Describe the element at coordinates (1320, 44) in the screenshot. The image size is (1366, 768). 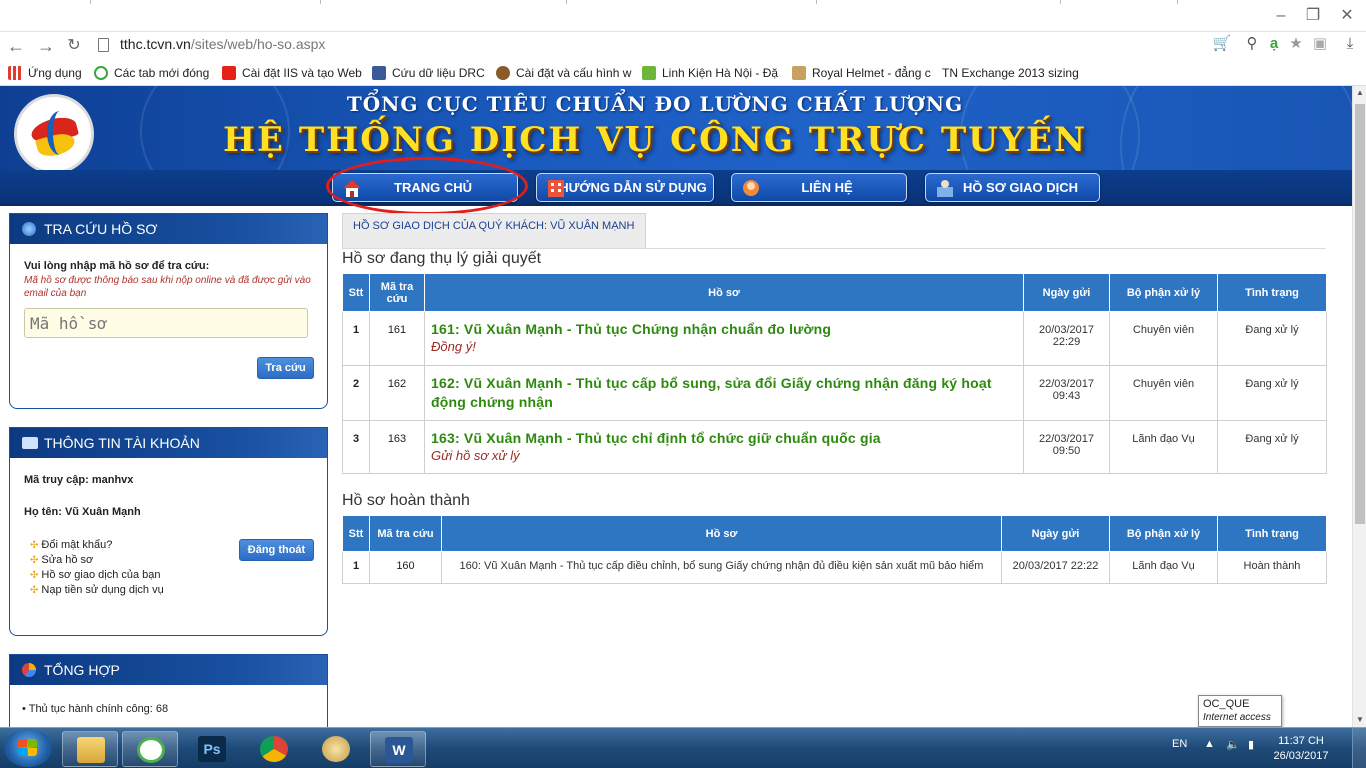
I see `extension-icon: ▣` at that location.